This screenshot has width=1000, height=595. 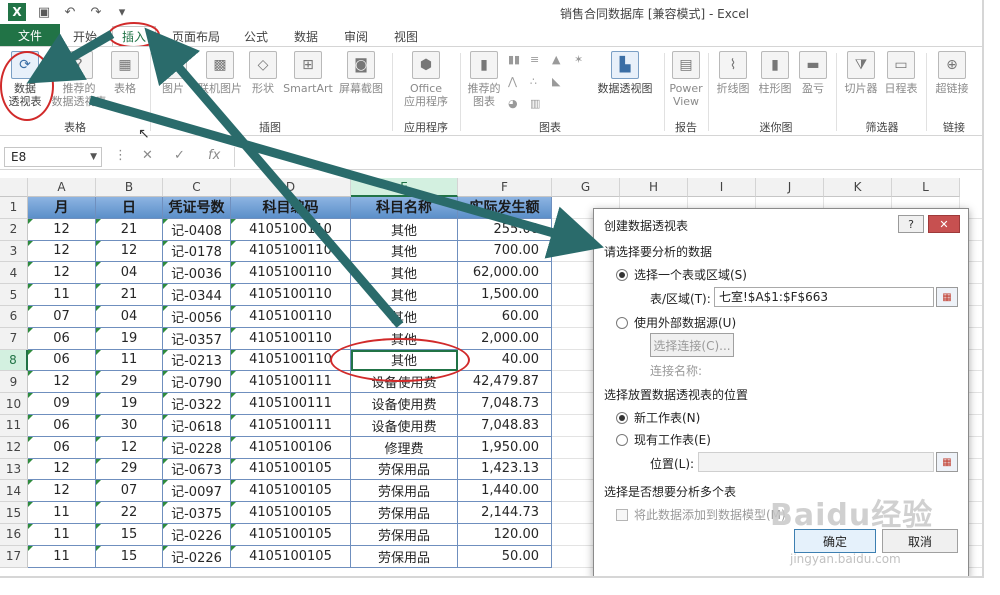 I want to click on table-cell: 21, so click(x=129, y=229).